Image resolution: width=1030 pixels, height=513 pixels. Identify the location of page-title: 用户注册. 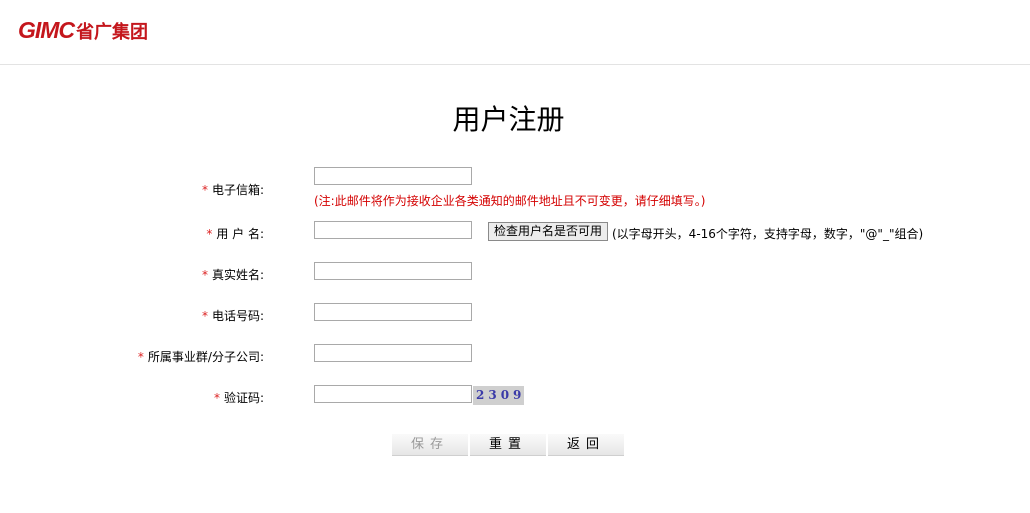
(508, 119).